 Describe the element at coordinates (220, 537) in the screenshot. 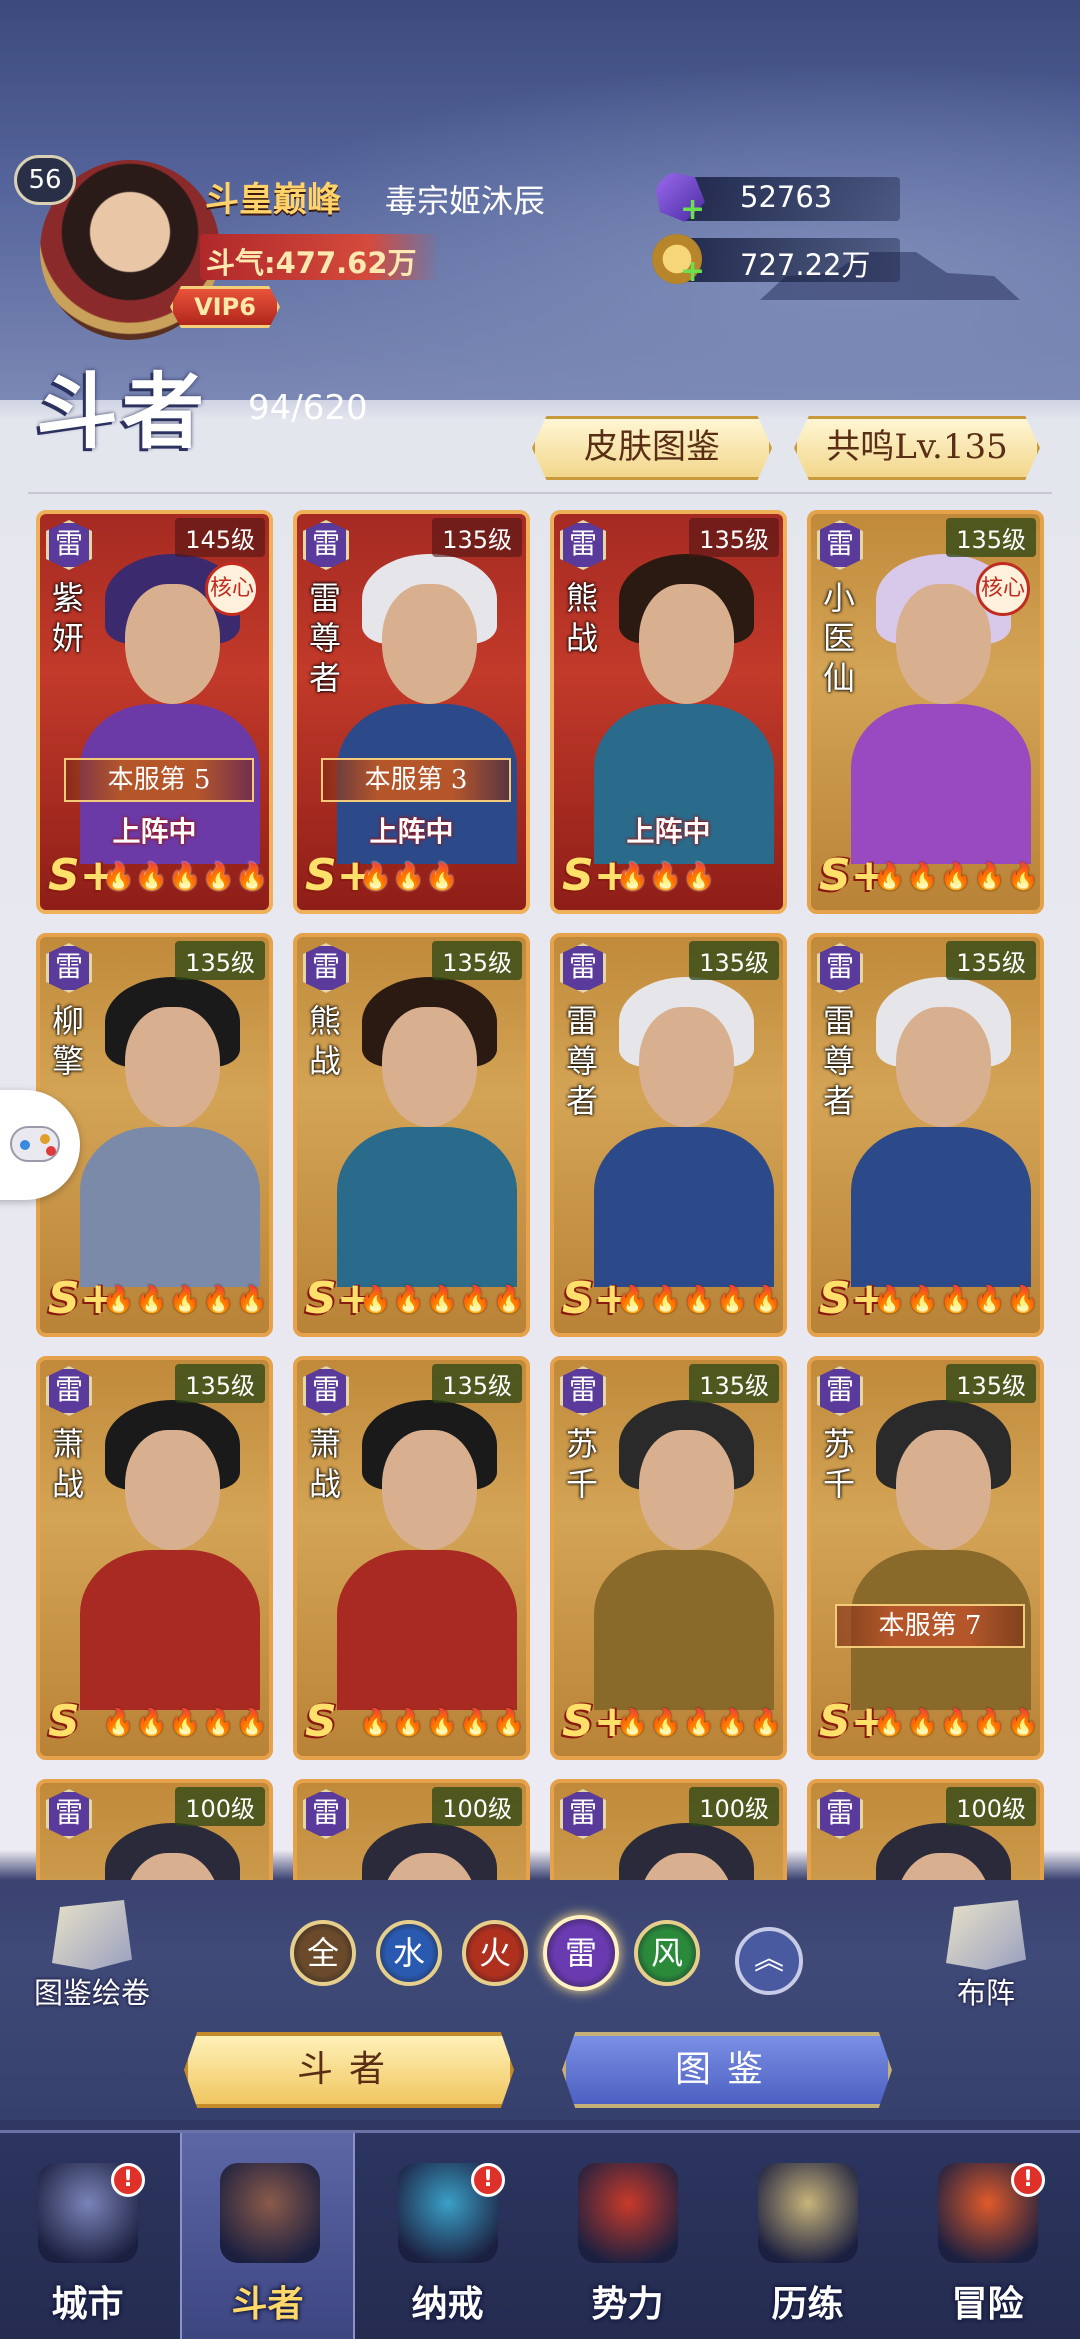

I see `hero-level: 145级` at that location.